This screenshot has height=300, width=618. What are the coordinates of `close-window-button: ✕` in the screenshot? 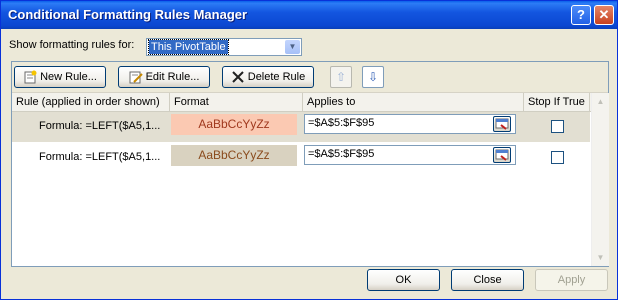 It's located at (604, 15).